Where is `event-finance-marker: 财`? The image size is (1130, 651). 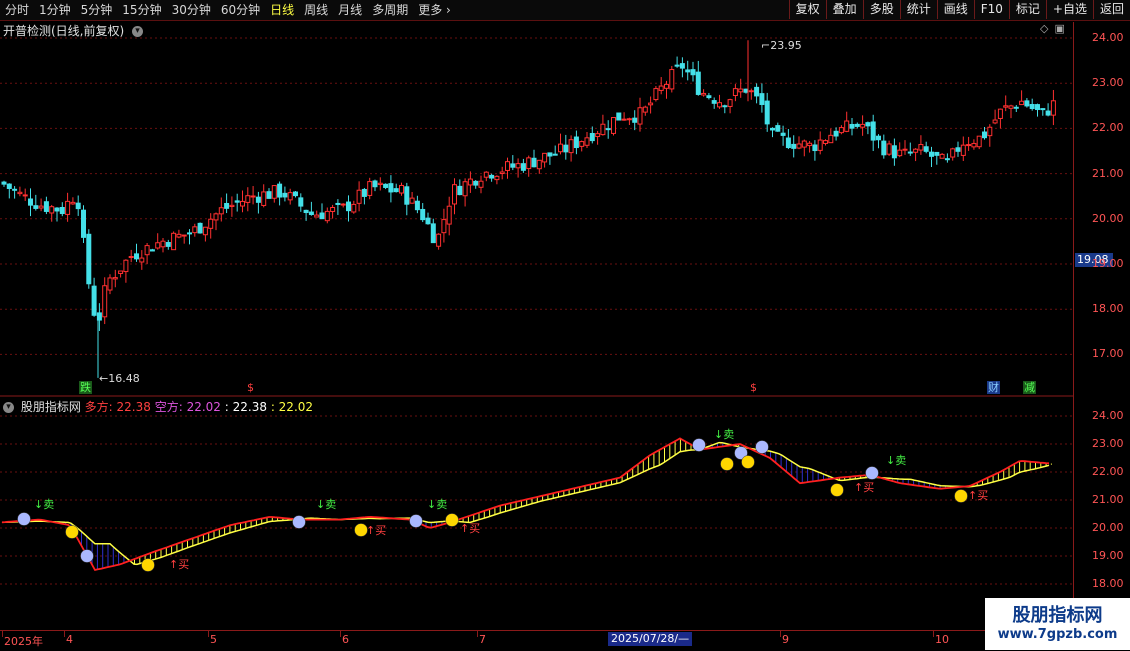
event-finance-marker: 财 is located at coordinates (993, 387).